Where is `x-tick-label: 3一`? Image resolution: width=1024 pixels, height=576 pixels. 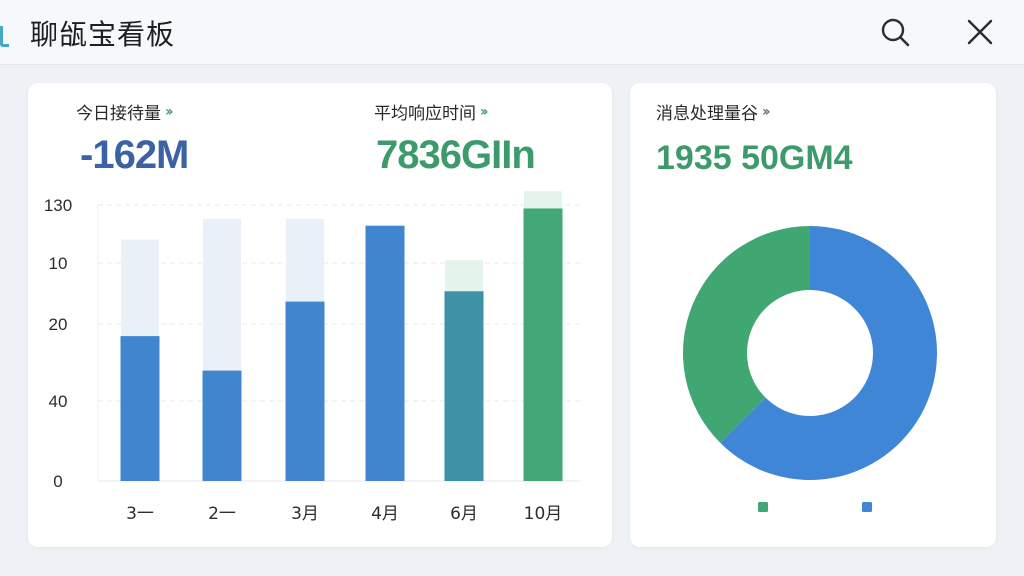
x-tick-label: 3一 is located at coordinates (140, 514).